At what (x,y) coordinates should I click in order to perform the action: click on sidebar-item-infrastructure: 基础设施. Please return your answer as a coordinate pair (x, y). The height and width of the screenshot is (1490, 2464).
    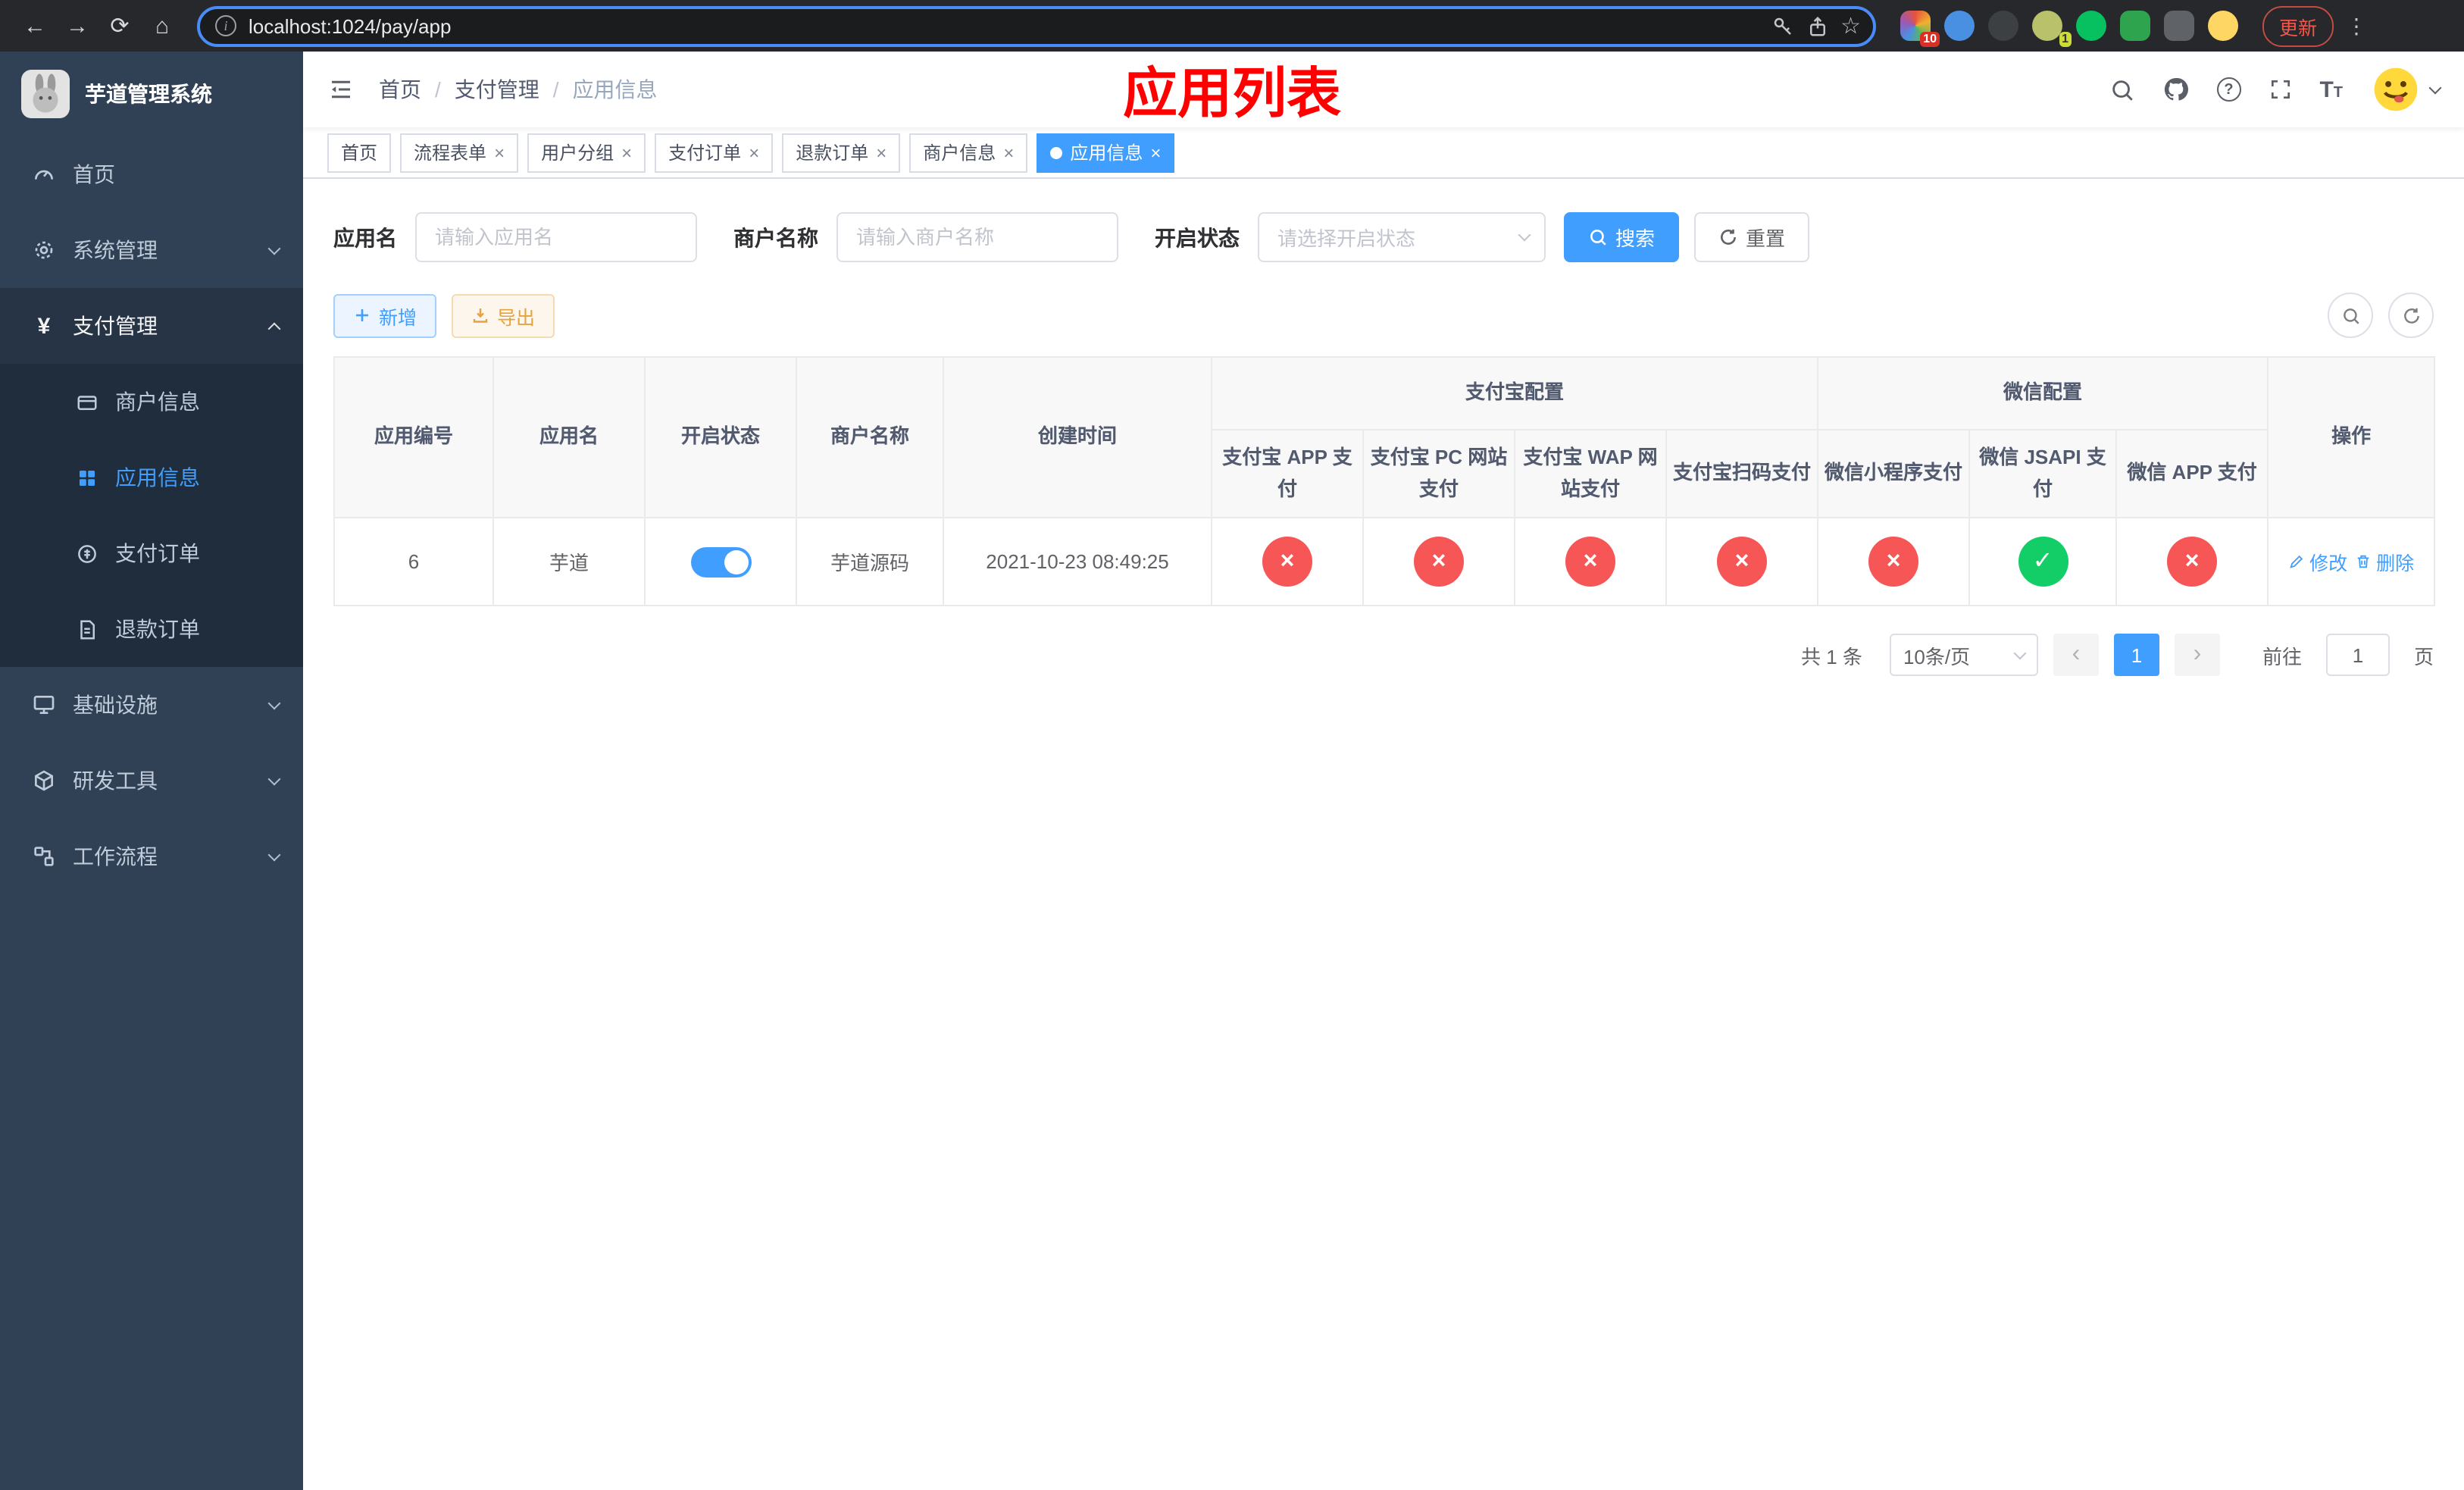
    Looking at the image, I should click on (151, 705).